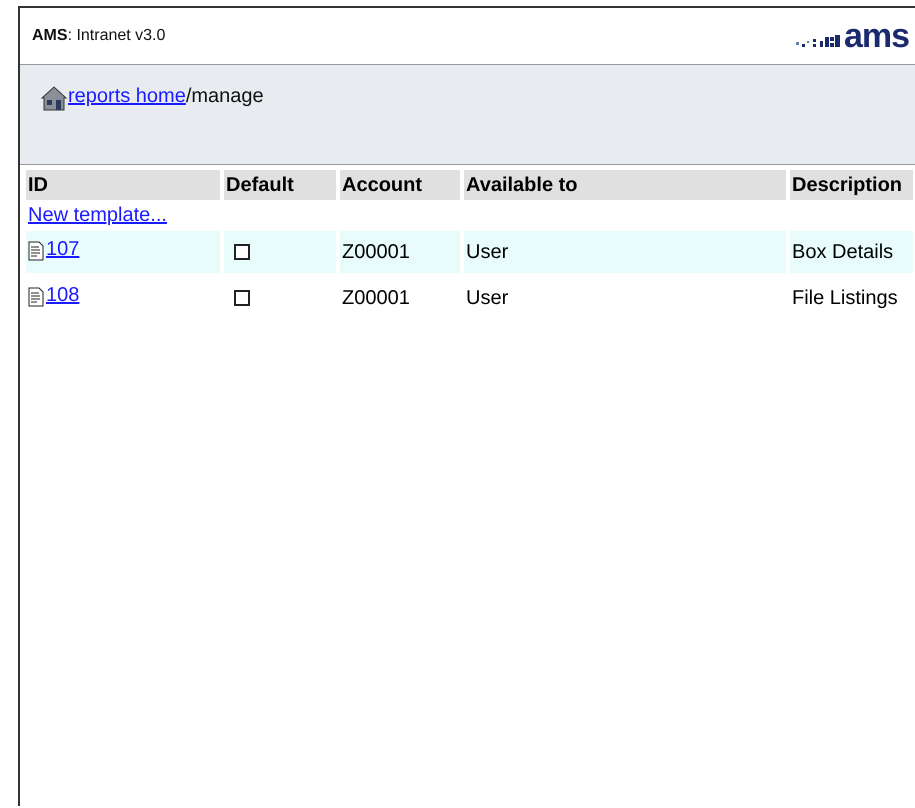  What do you see at coordinates (400, 185) in the screenshot?
I see `column-header: Account` at bounding box center [400, 185].